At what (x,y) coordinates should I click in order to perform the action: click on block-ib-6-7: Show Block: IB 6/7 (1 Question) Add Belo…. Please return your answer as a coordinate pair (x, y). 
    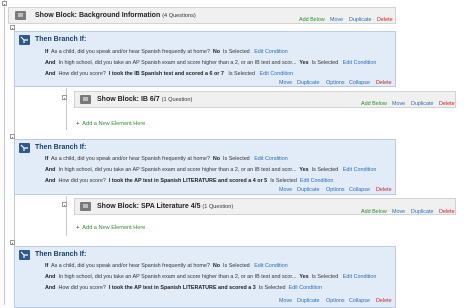
    Looking at the image, I should click on (265, 99).